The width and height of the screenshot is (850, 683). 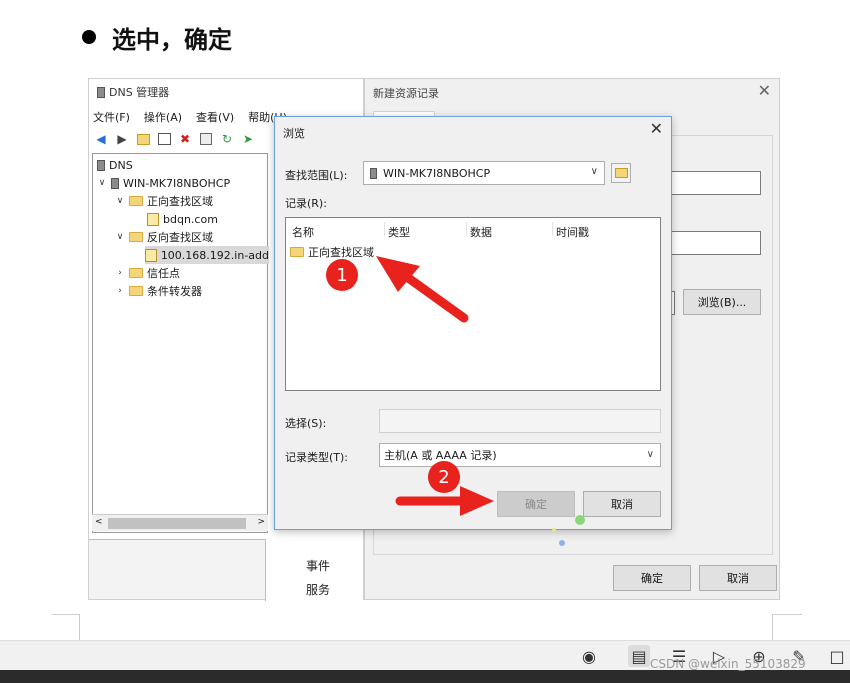 What do you see at coordinates (480, 401) in the screenshot?
I see `annotation-layer` at bounding box center [480, 401].